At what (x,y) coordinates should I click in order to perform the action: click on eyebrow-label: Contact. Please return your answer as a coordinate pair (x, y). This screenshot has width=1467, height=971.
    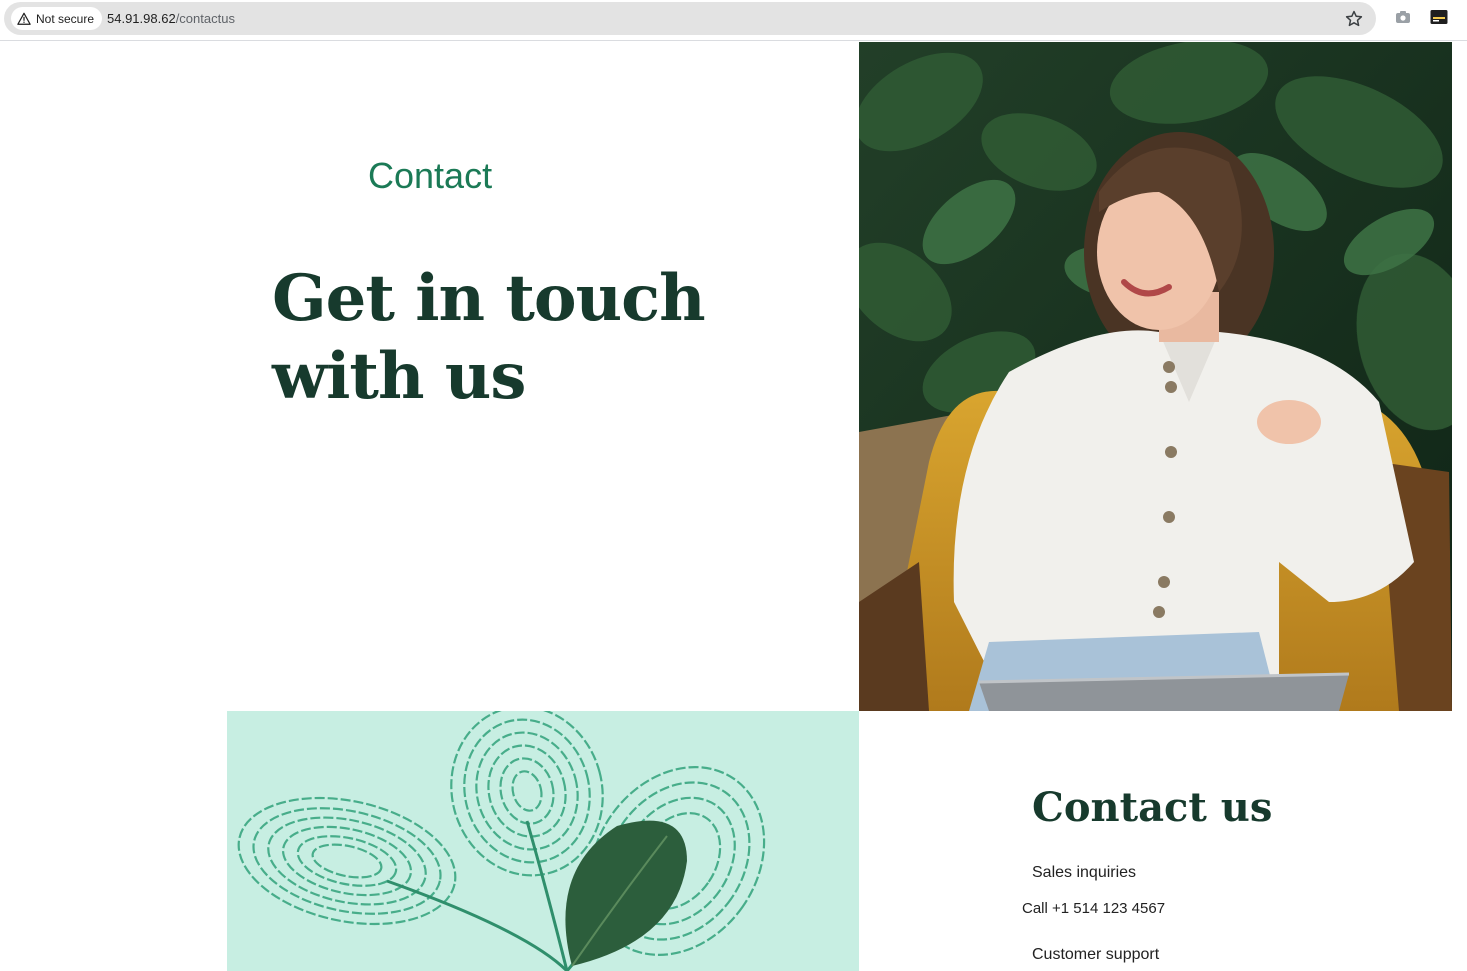
    Looking at the image, I should click on (430, 175).